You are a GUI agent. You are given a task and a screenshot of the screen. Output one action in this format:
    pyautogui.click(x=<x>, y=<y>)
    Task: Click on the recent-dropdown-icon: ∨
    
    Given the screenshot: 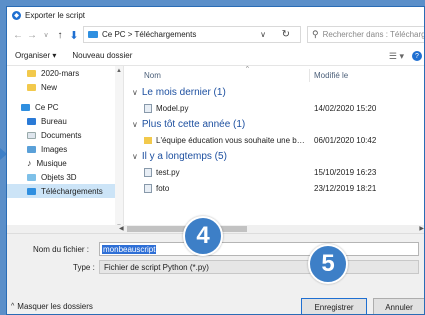 What is the action you would take?
    pyautogui.click(x=46, y=35)
    